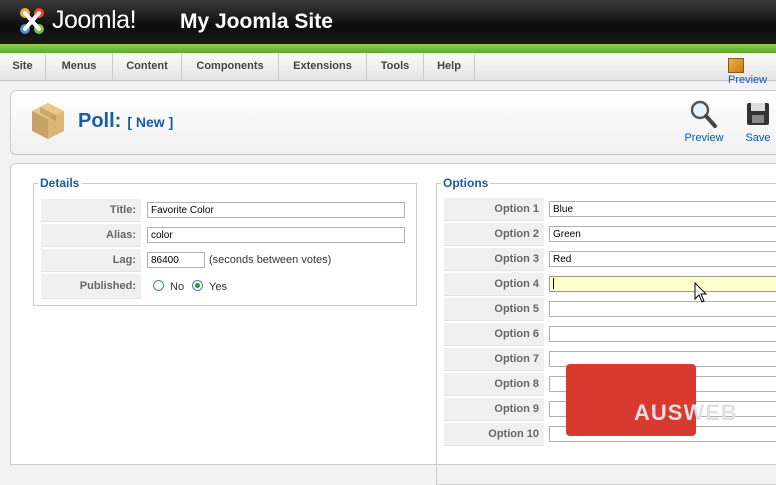 Image resolution: width=776 pixels, height=485 pixels. What do you see at coordinates (748, 80) in the screenshot?
I see `site-preview-label: Preview` at bounding box center [748, 80].